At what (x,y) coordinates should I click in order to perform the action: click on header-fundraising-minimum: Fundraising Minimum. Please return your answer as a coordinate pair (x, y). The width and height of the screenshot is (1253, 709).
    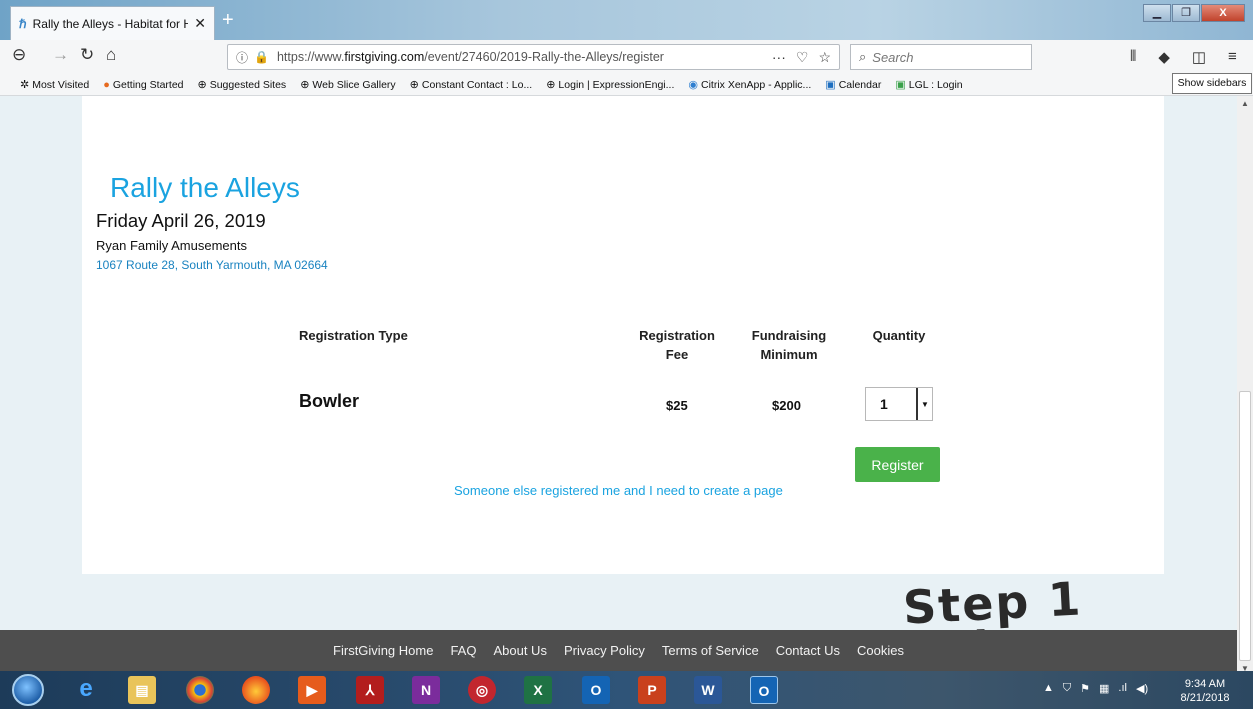
    Looking at the image, I should click on (789, 345).